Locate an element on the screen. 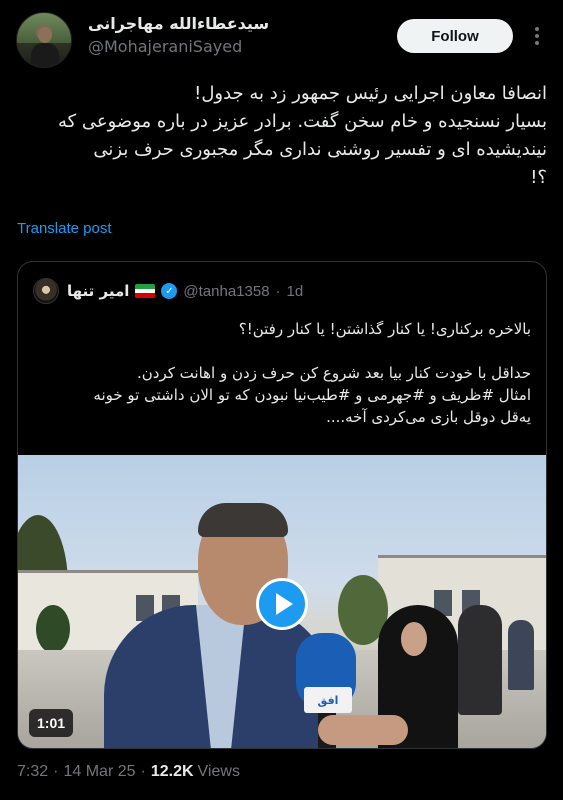  tweet-line: ؟! is located at coordinates (538, 177).